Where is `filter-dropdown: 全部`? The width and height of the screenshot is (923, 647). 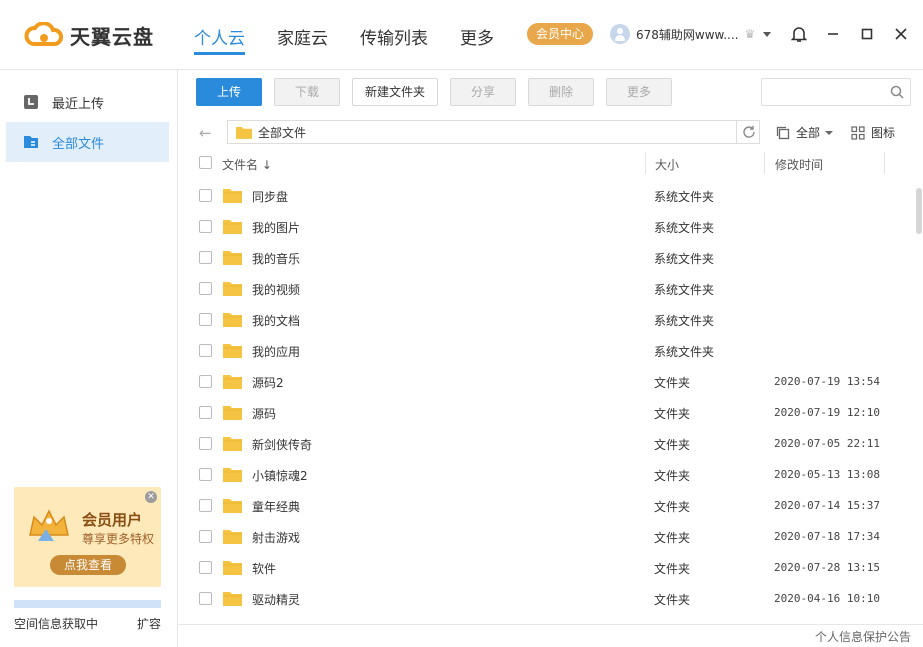 filter-dropdown: 全部 is located at coordinates (805, 132).